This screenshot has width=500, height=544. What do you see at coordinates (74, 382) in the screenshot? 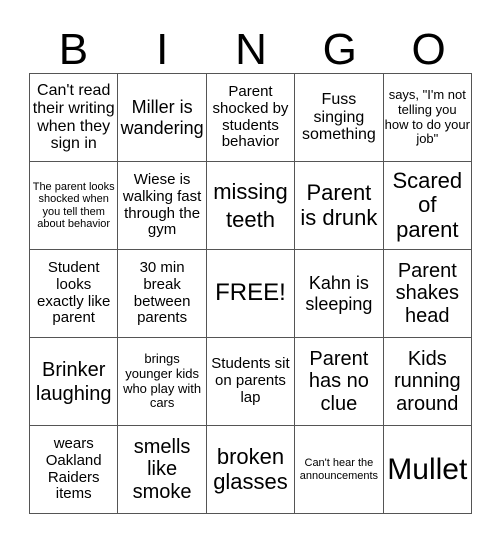
I see `bingo-cell: Brinker laughing` at bounding box center [74, 382].